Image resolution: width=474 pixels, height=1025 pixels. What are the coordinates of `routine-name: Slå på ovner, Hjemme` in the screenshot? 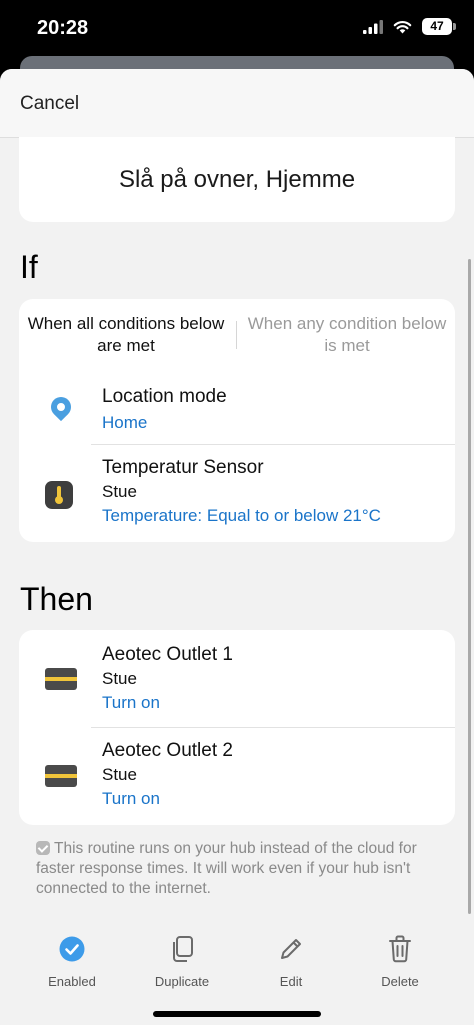 It's located at (237, 179).